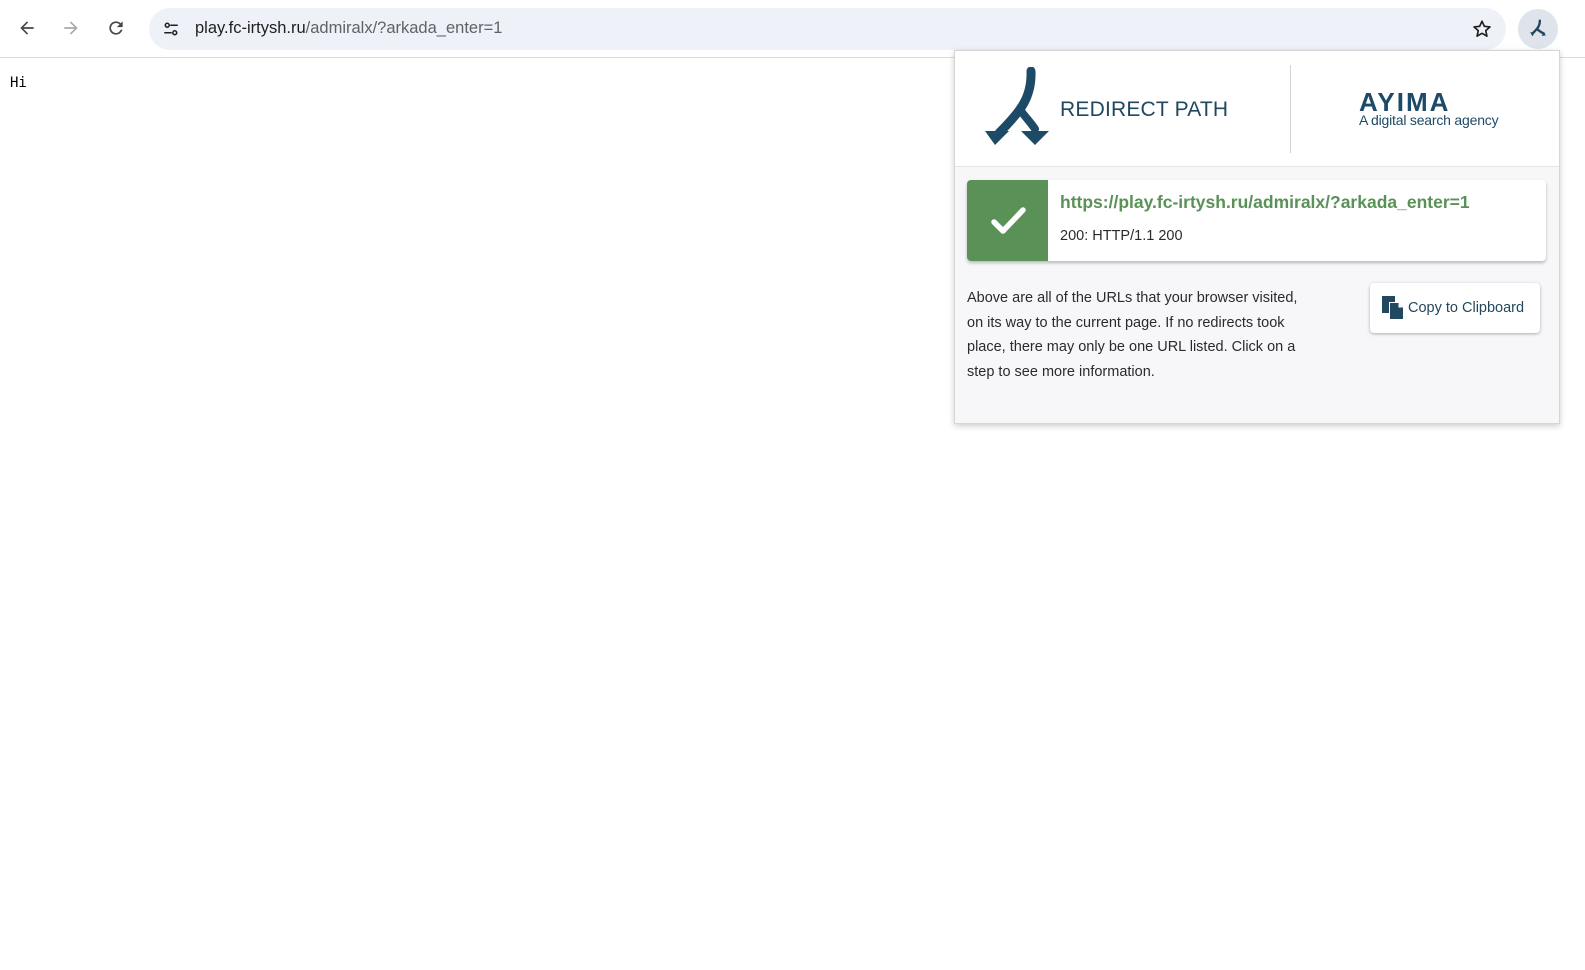 The width and height of the screenshot is (1585, 970). Describe the element at coordinates (1017, 106) in the screenshot. I see `redirect-path-logo-icon` at that location.